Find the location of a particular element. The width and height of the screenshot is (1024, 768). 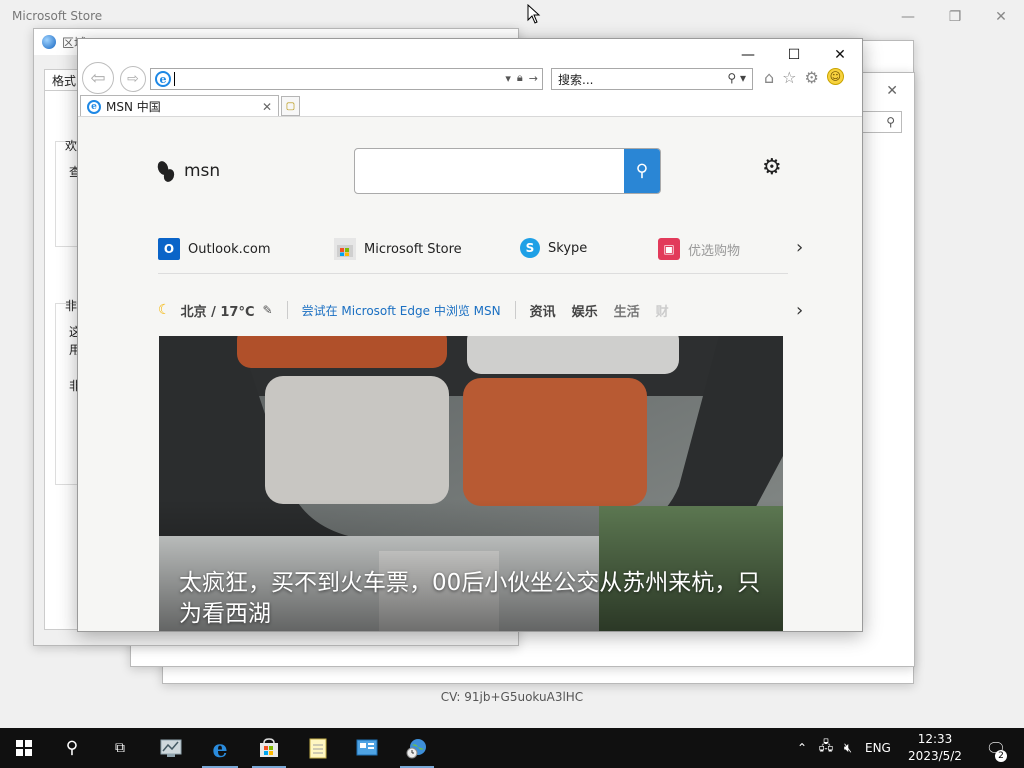

taskbar-app-resource-monitor is located at coordinates (171, 748).